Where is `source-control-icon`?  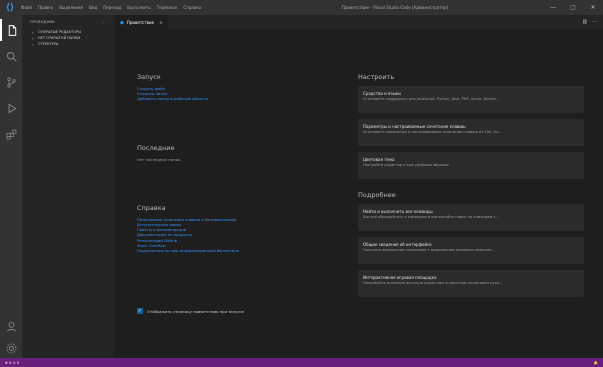
source-control-icon is located at coordinates (11, 82).